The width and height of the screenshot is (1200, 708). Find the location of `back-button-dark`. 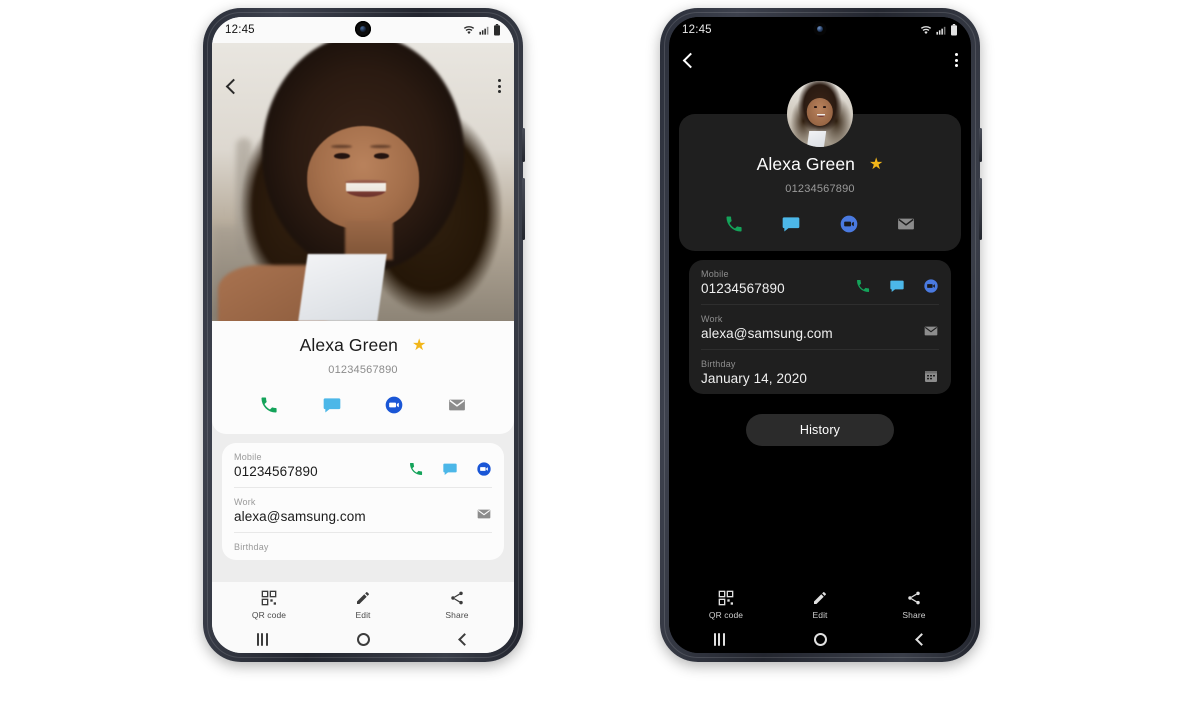

back-button-dark is located at coordinates (690, 60).